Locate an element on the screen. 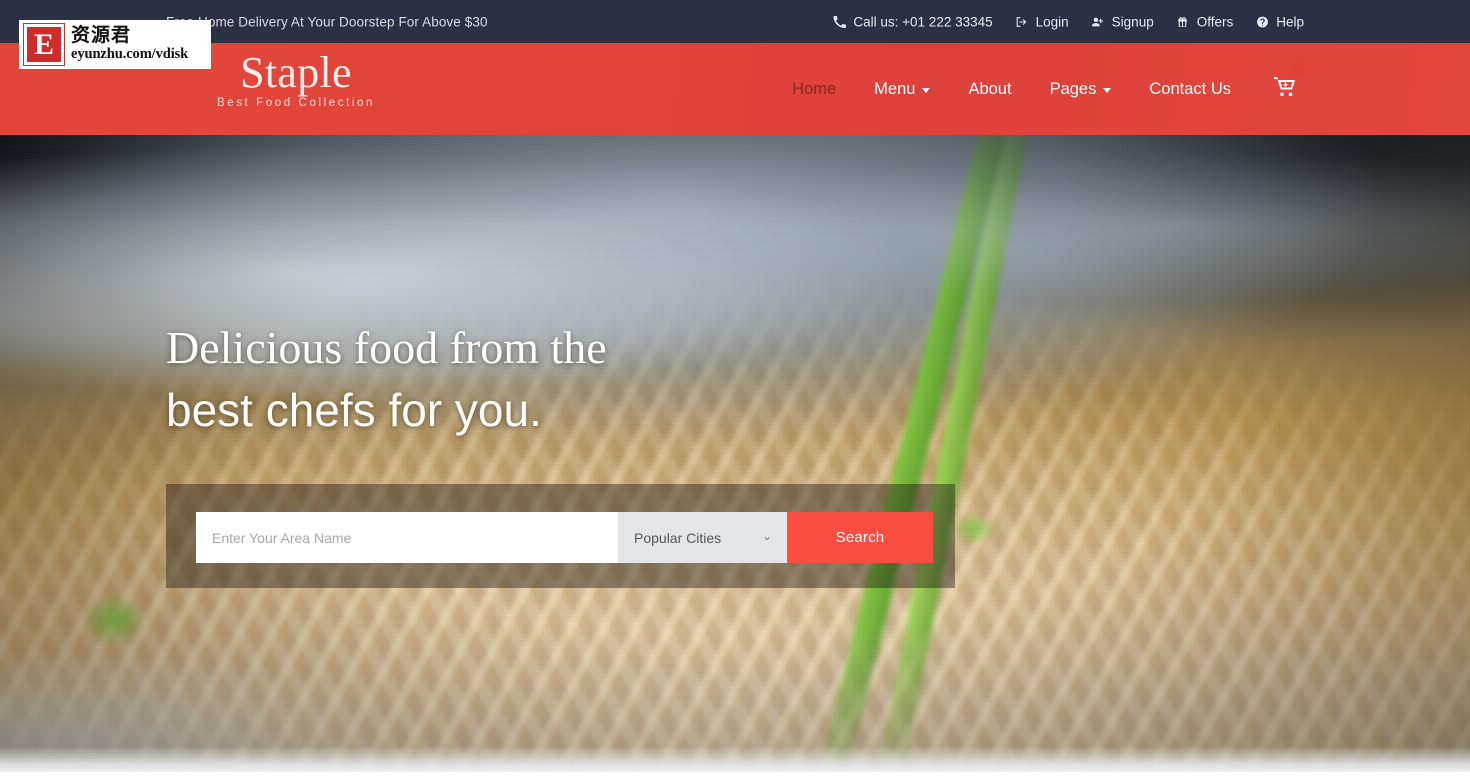 The image size is (1470, 780). phone-icon is located at coordinates (839, 22).